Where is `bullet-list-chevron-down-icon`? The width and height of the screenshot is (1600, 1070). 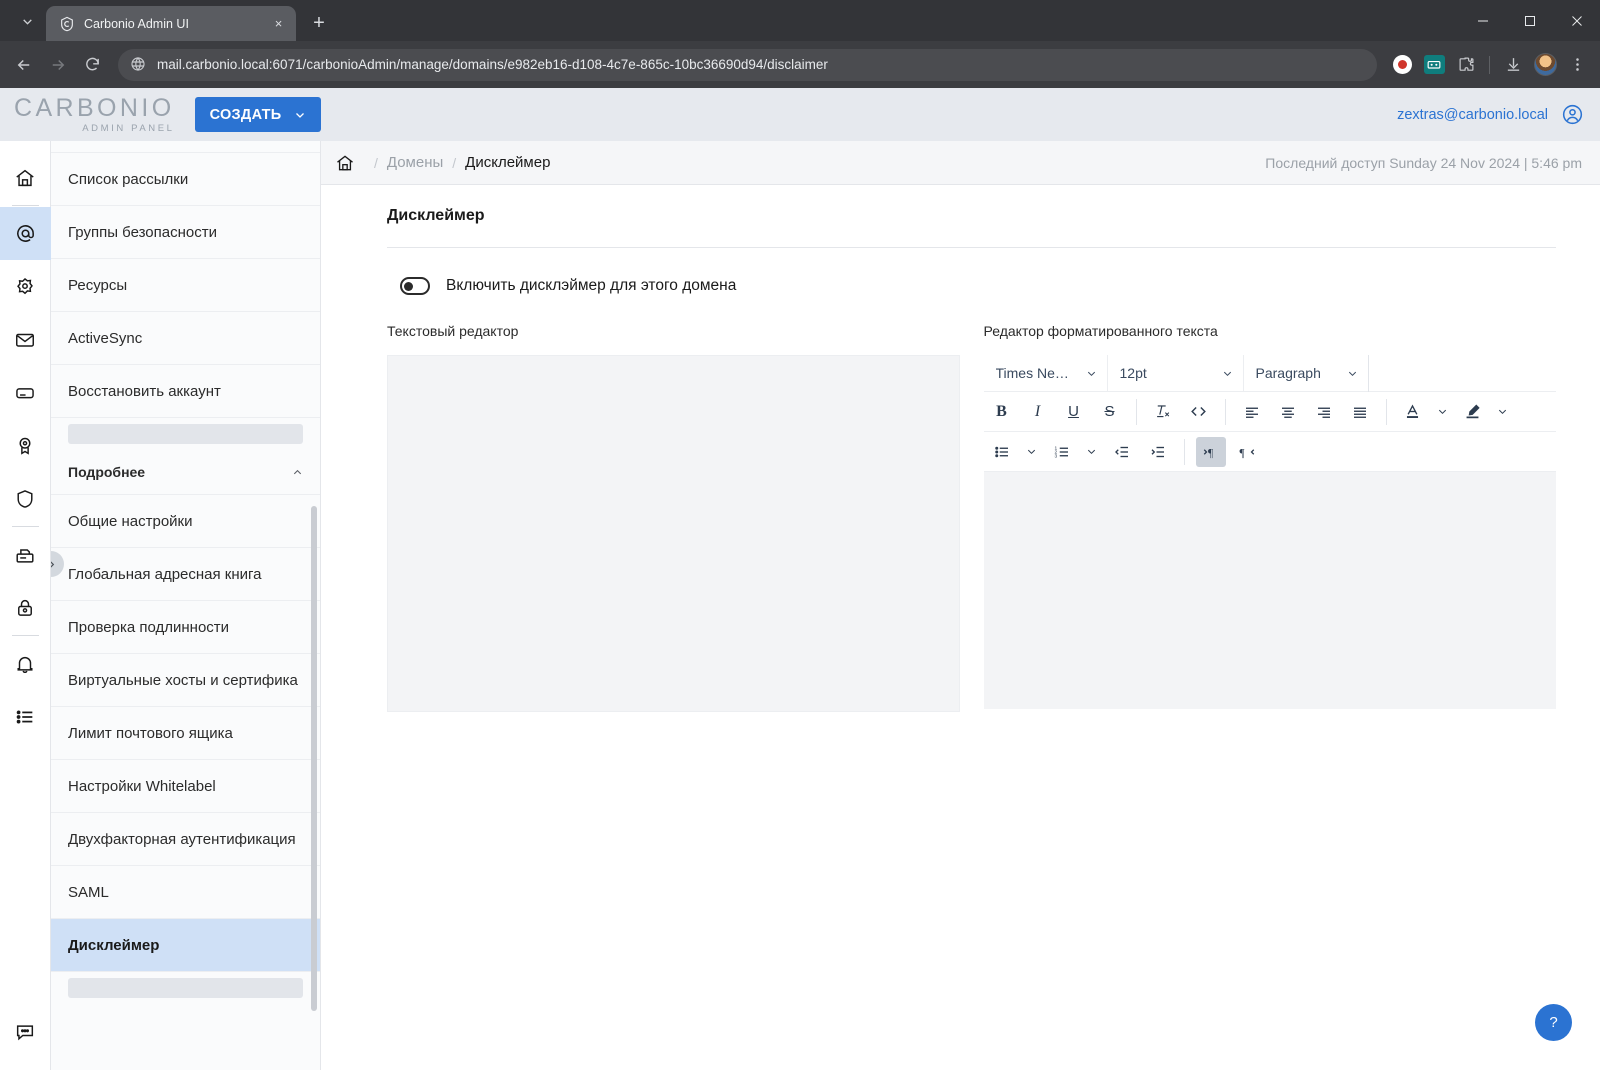
bullet-list-chevron-down-icon is located at coordinates (1032, 452).